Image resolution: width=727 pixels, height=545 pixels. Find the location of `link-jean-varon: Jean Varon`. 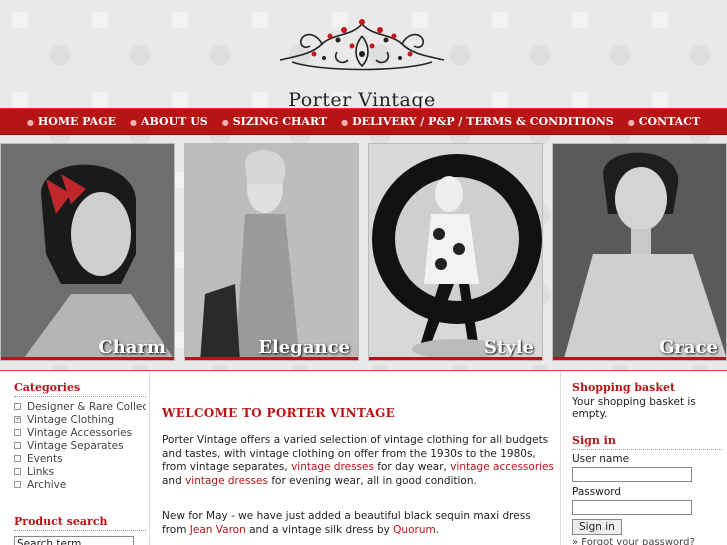

link-jean-varon: Jean Varon is located at coordinates (218, 530).